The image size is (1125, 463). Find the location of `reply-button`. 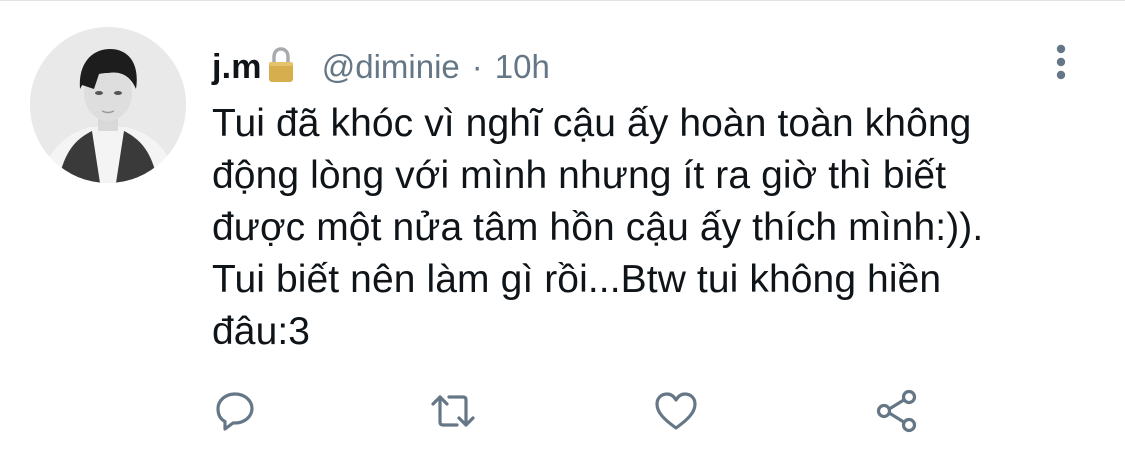

reply-button is located at coordinates (235, 411).